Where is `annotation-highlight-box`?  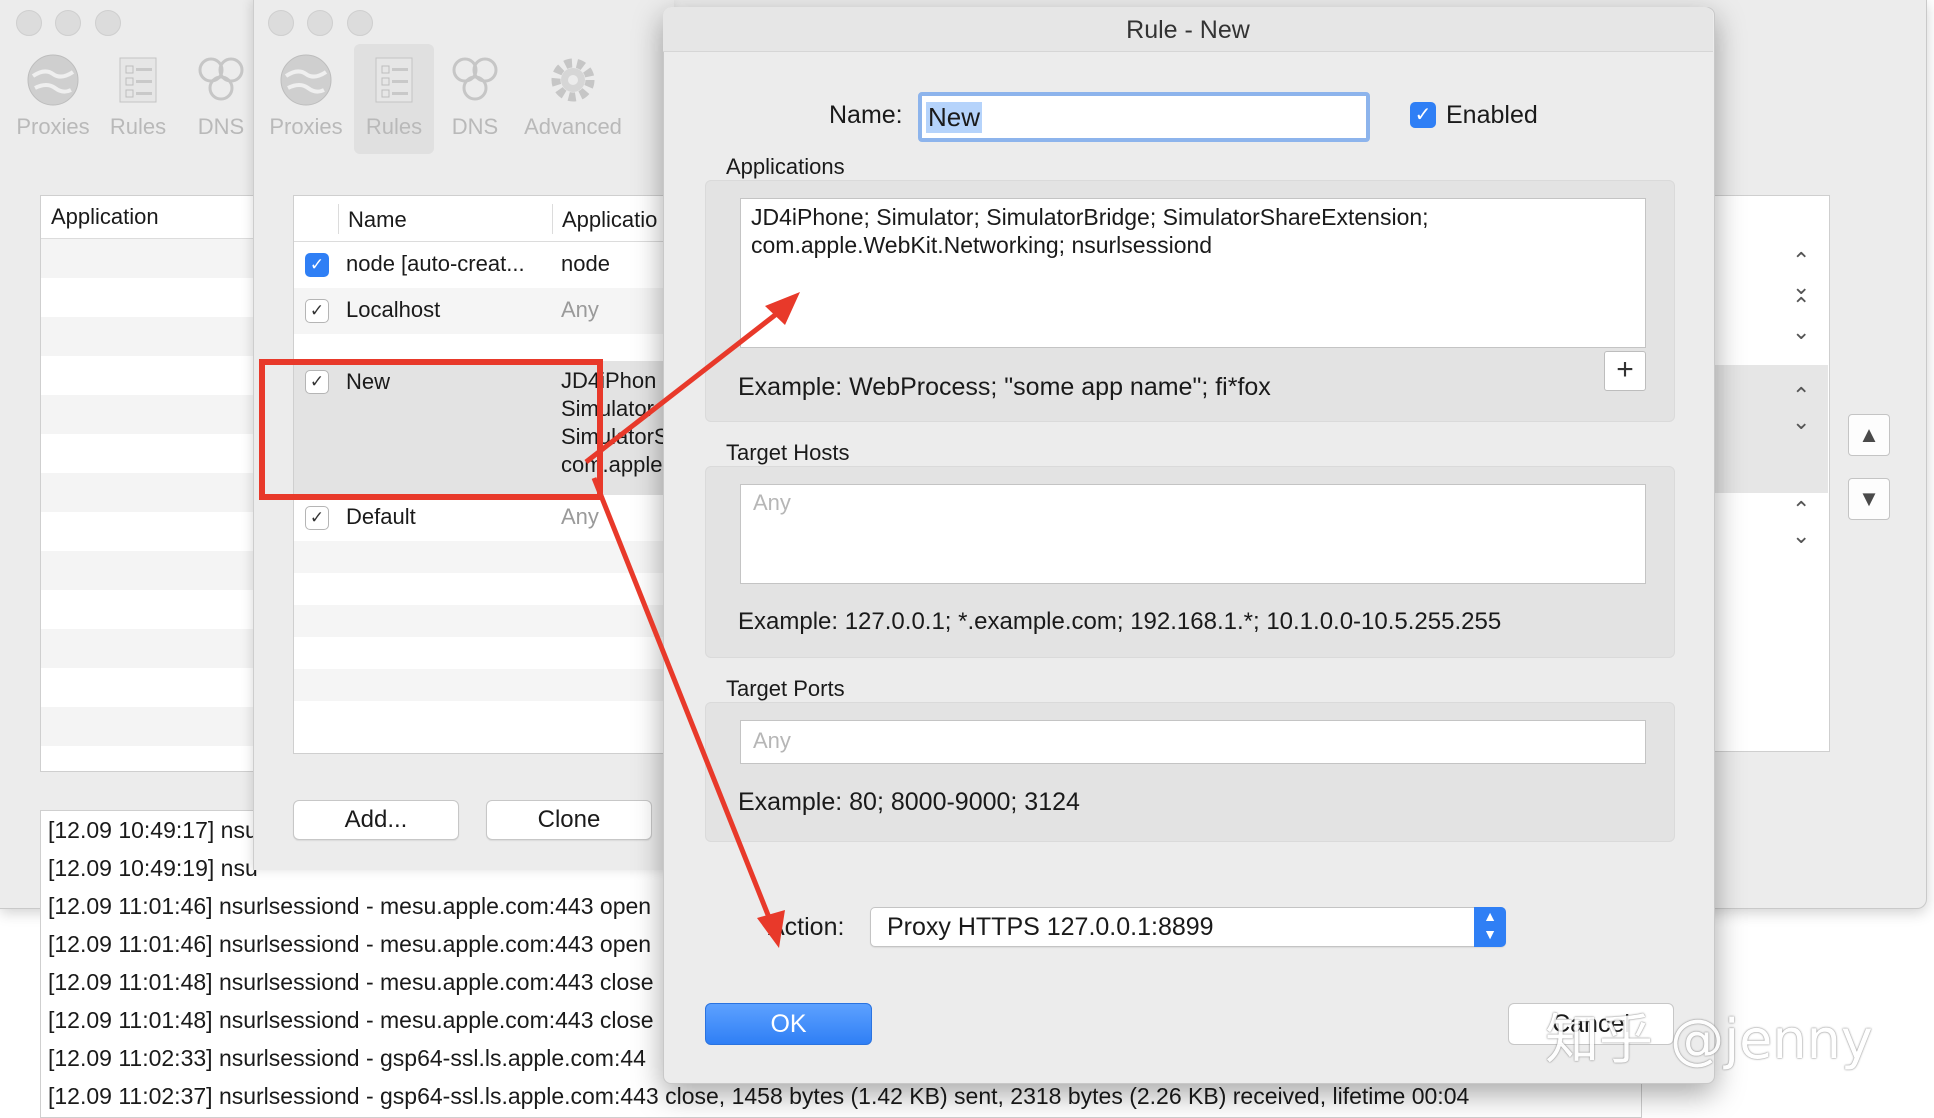 annotation-highlight-box is located at coordinates (431, 429).